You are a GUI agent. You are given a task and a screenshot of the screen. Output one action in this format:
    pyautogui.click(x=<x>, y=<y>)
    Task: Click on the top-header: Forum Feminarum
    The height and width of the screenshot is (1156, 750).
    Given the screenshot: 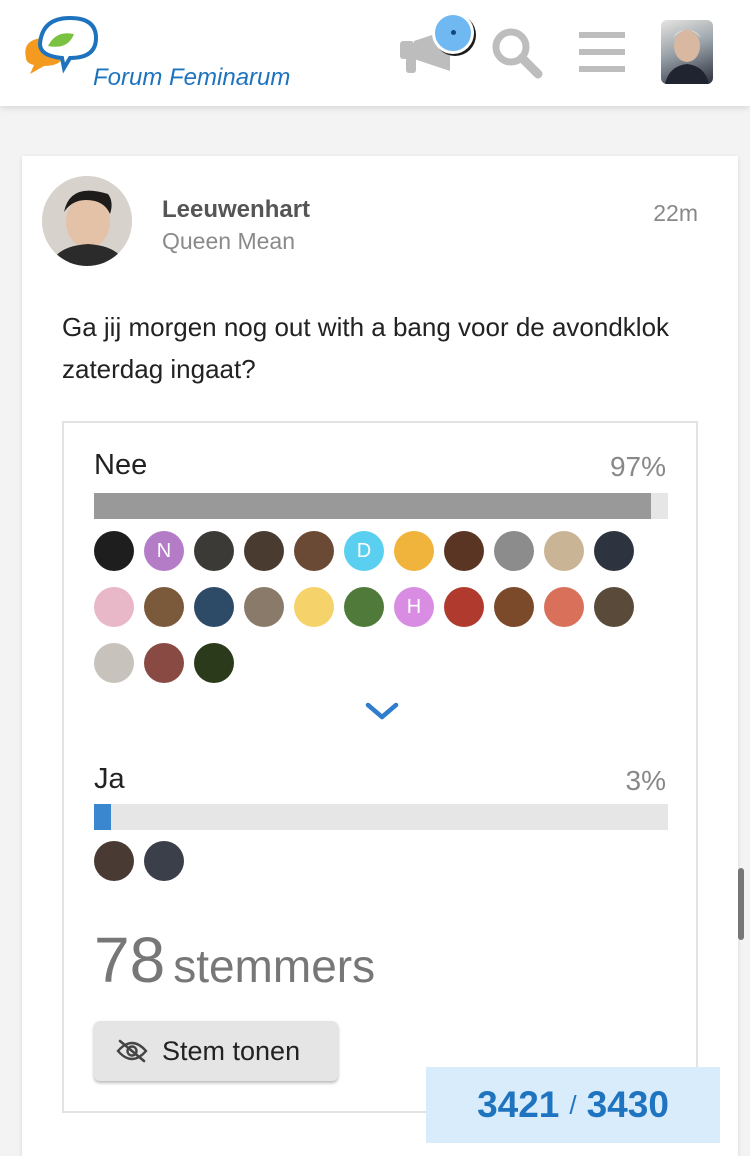 What is the action you would take?
    pyautogui.click(x=375, y=53)
    